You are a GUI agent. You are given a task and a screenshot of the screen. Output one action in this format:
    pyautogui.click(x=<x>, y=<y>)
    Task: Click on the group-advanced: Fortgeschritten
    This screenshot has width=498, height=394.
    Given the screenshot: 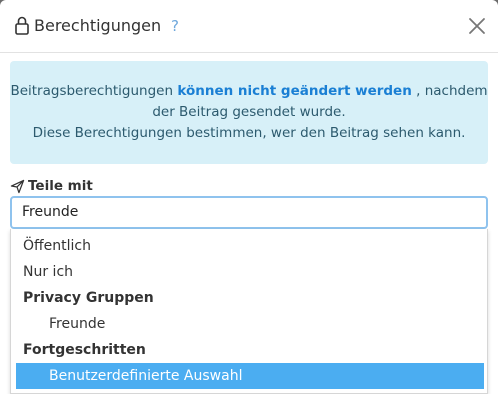 What is the action you would take?
    pyautogui.click(x=84, y=350)
    